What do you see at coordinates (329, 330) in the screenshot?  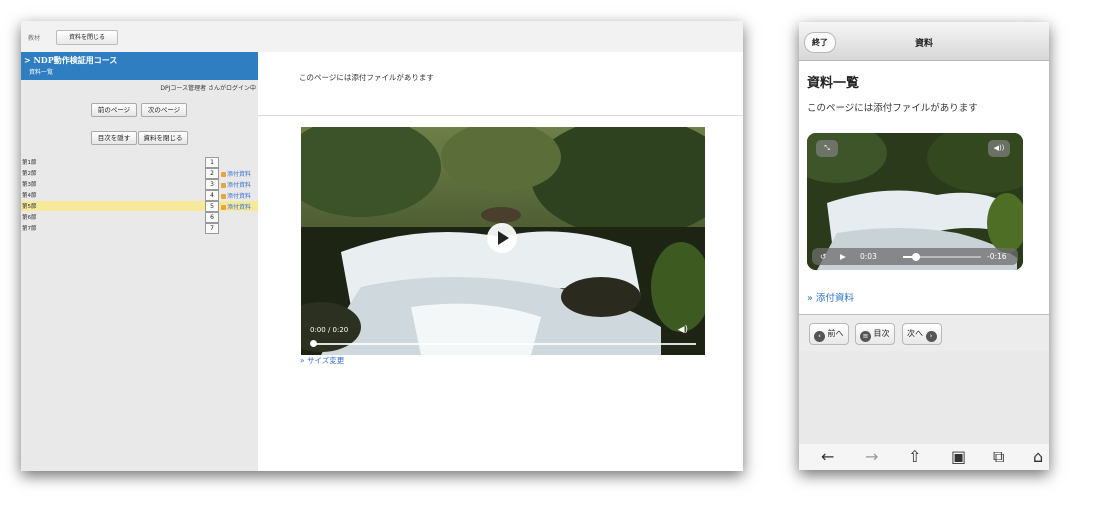 I see `video-time: 0:00 / 0:20` at bounding box center [329, 330].